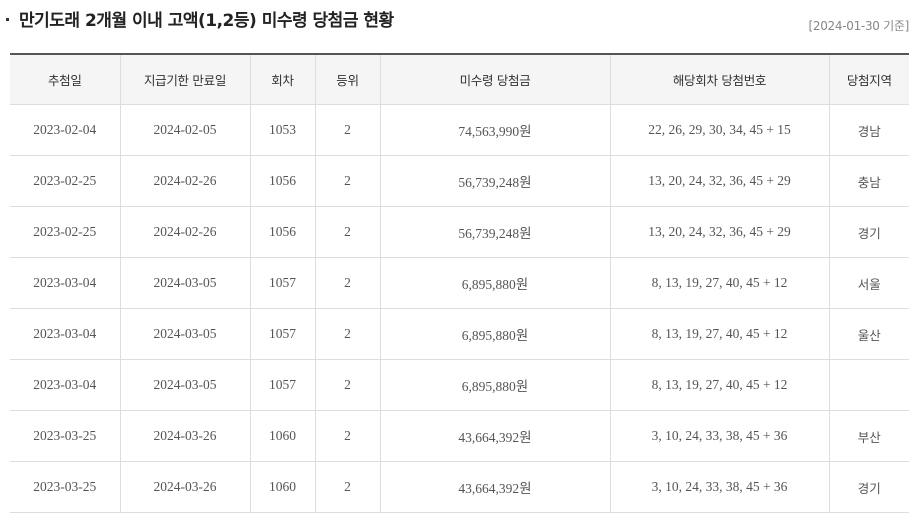 Image resolution: width=922 pixels, height=520 pixels. I want to click on region-cell: 울산, so click(869, 334).